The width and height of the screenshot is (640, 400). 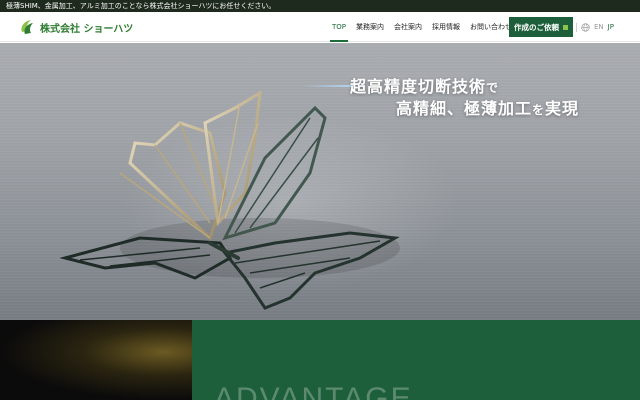 I want to click on hero-line1-main: 超高精度切断技術, so click(x=418, y=86).